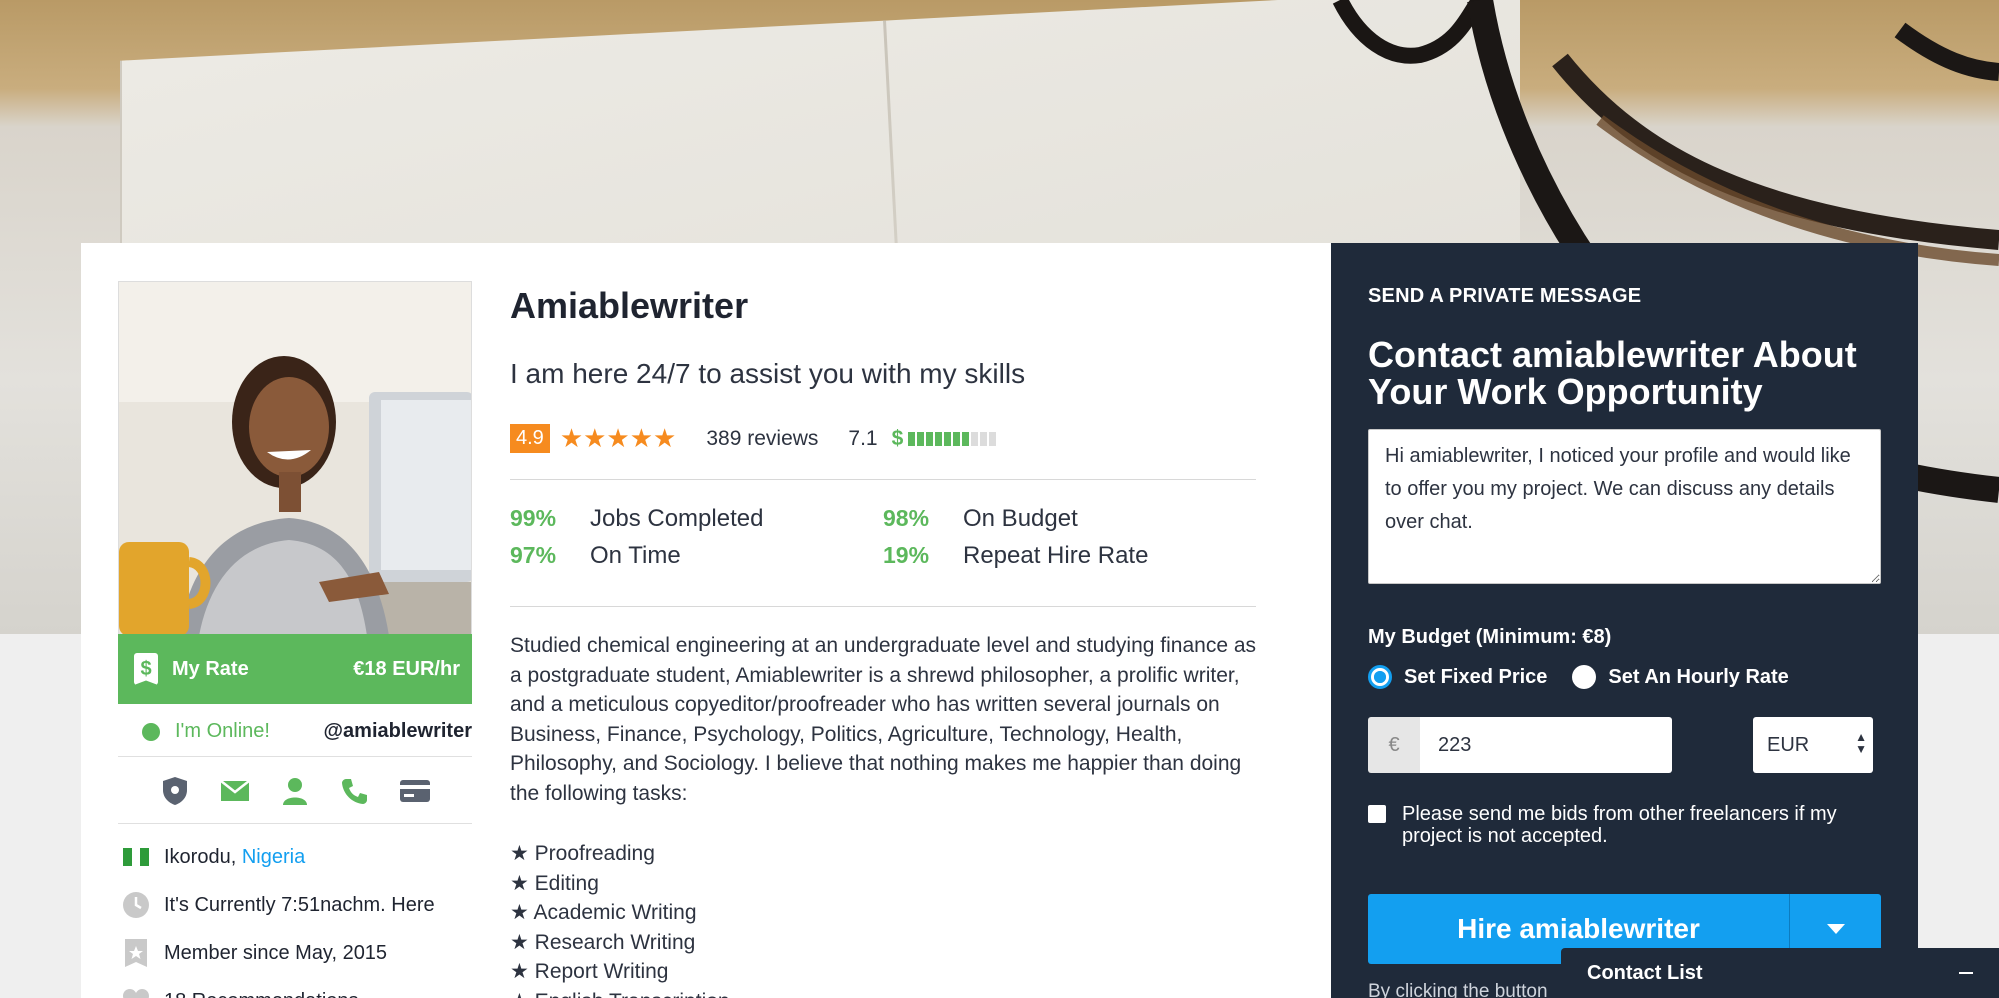 This screenshot has width=1999, height=998. Describe the element at coordinates (1584, 677) in the screenshot. I see `hourly-rate-radio` at that location.